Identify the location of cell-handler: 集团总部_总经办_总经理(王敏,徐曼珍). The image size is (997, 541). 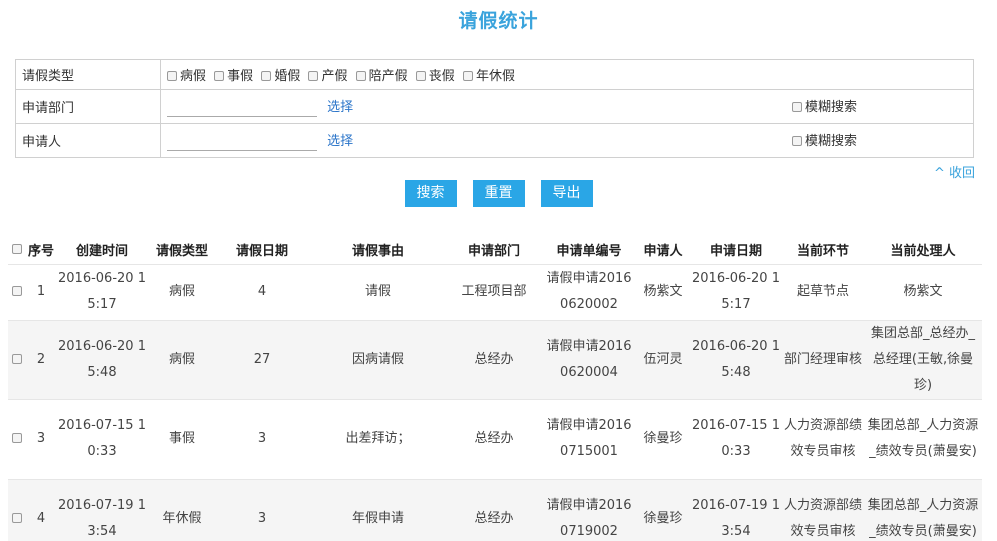
(923, 359).